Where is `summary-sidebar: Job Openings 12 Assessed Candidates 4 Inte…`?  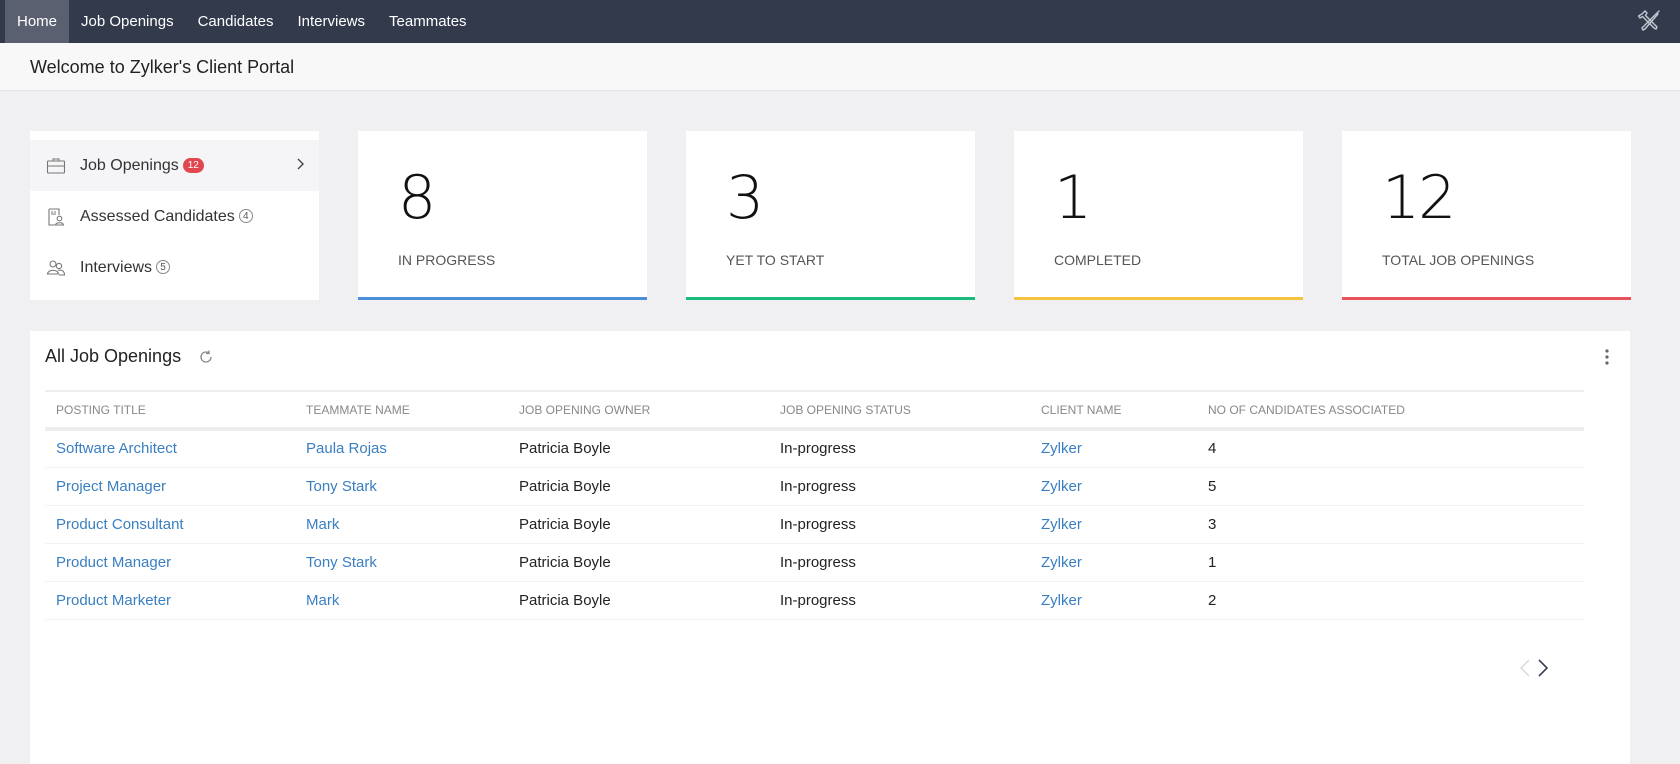
summary-sidebar: Job Openings 12 Assessed Candidates 4 Inte… is located at coordinates (174, 215).